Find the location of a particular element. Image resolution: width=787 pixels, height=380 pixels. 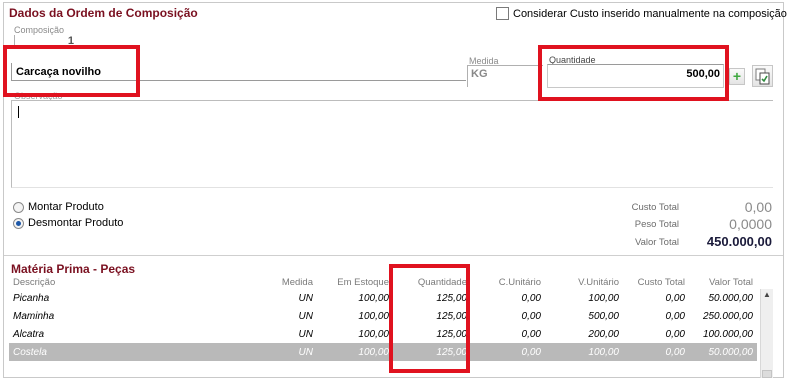

cell-descricao: Alcatra is located at coordinates (29, 334).